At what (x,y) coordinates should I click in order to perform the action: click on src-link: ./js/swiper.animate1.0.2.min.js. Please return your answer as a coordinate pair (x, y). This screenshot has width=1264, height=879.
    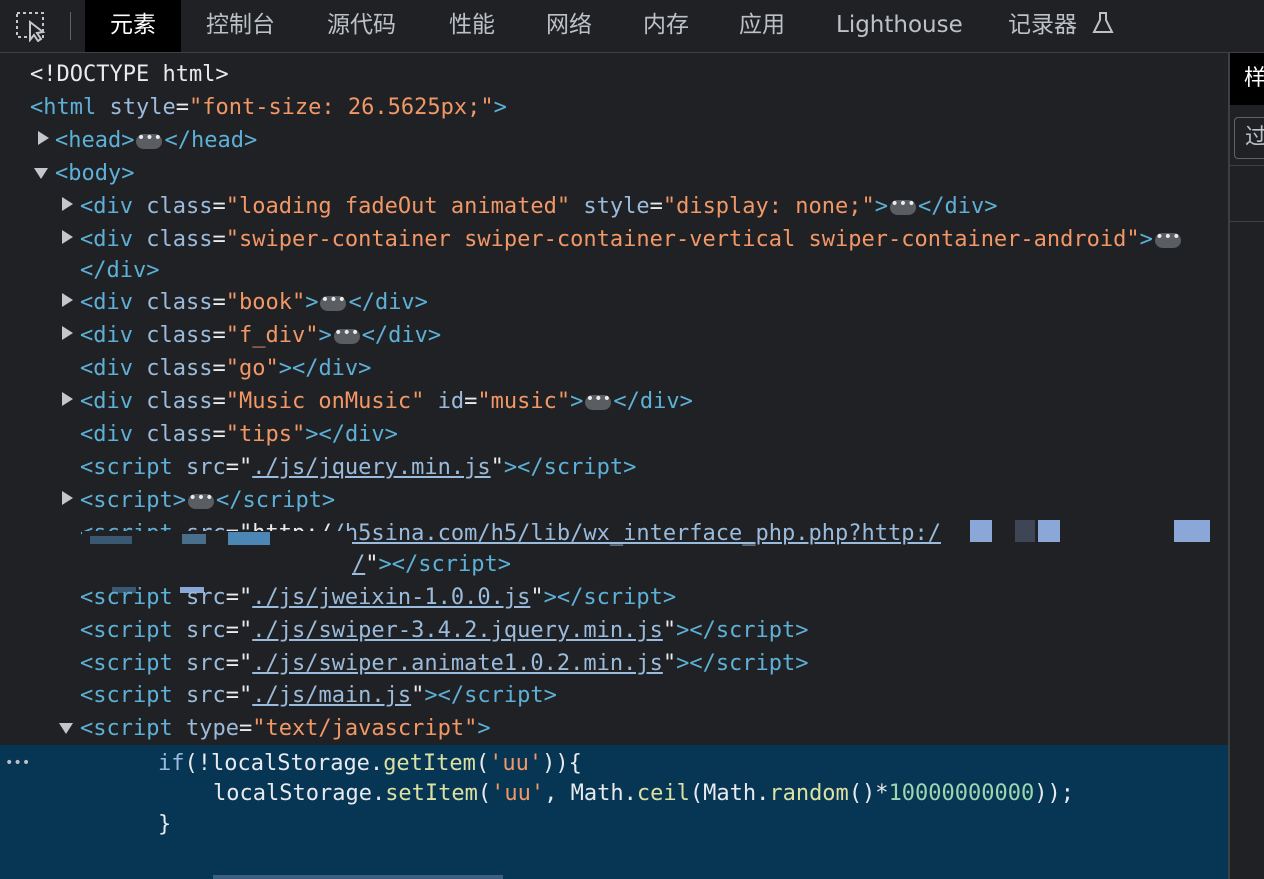
    Looking at the image, I should click on (457, 663).